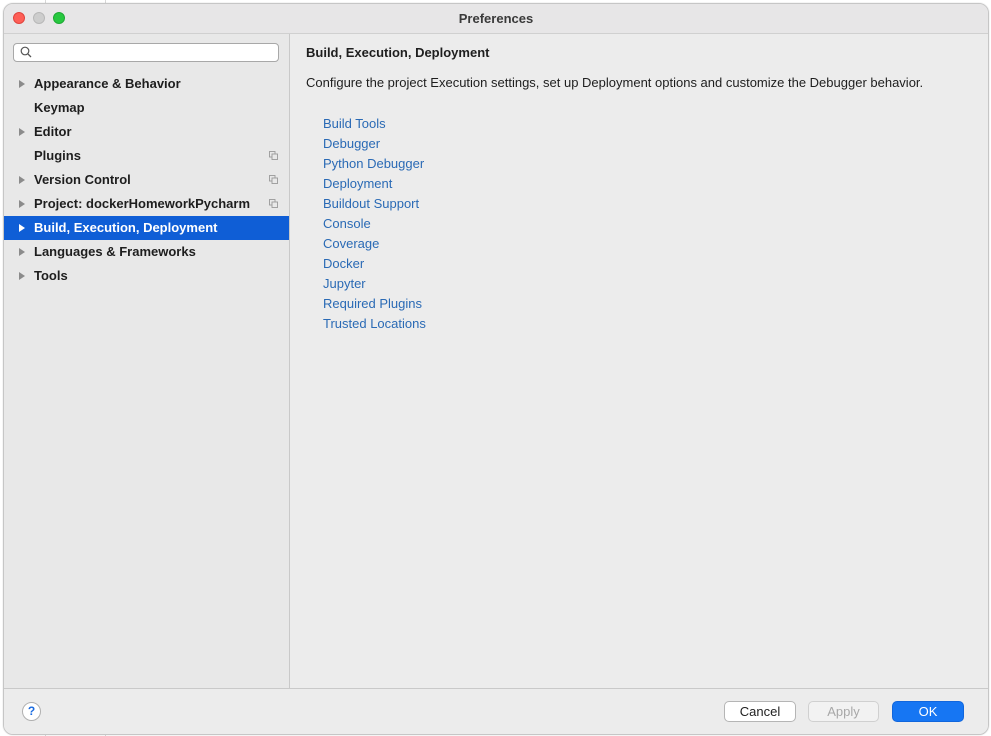 This screenshot has height=736, width=991. Describe the element at coordinates (82, 179) in the screenshot. I see `sidebar-item-label: Version Control` at that location.